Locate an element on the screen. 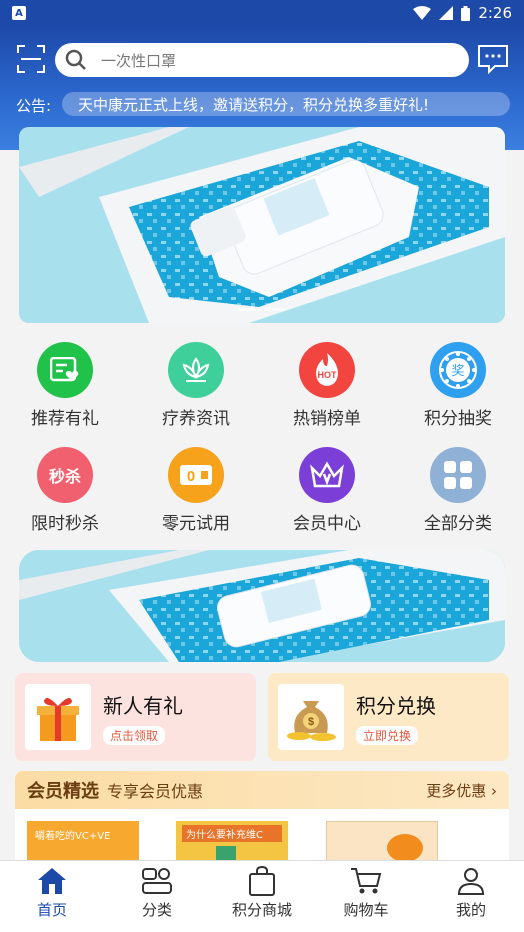 Image resolution: width=524 pixels, height=932 pixels. notice-text: 天中康元正式上线，邀请送积分，积分兑换多重好礼! is located at coordinates (254, 104).